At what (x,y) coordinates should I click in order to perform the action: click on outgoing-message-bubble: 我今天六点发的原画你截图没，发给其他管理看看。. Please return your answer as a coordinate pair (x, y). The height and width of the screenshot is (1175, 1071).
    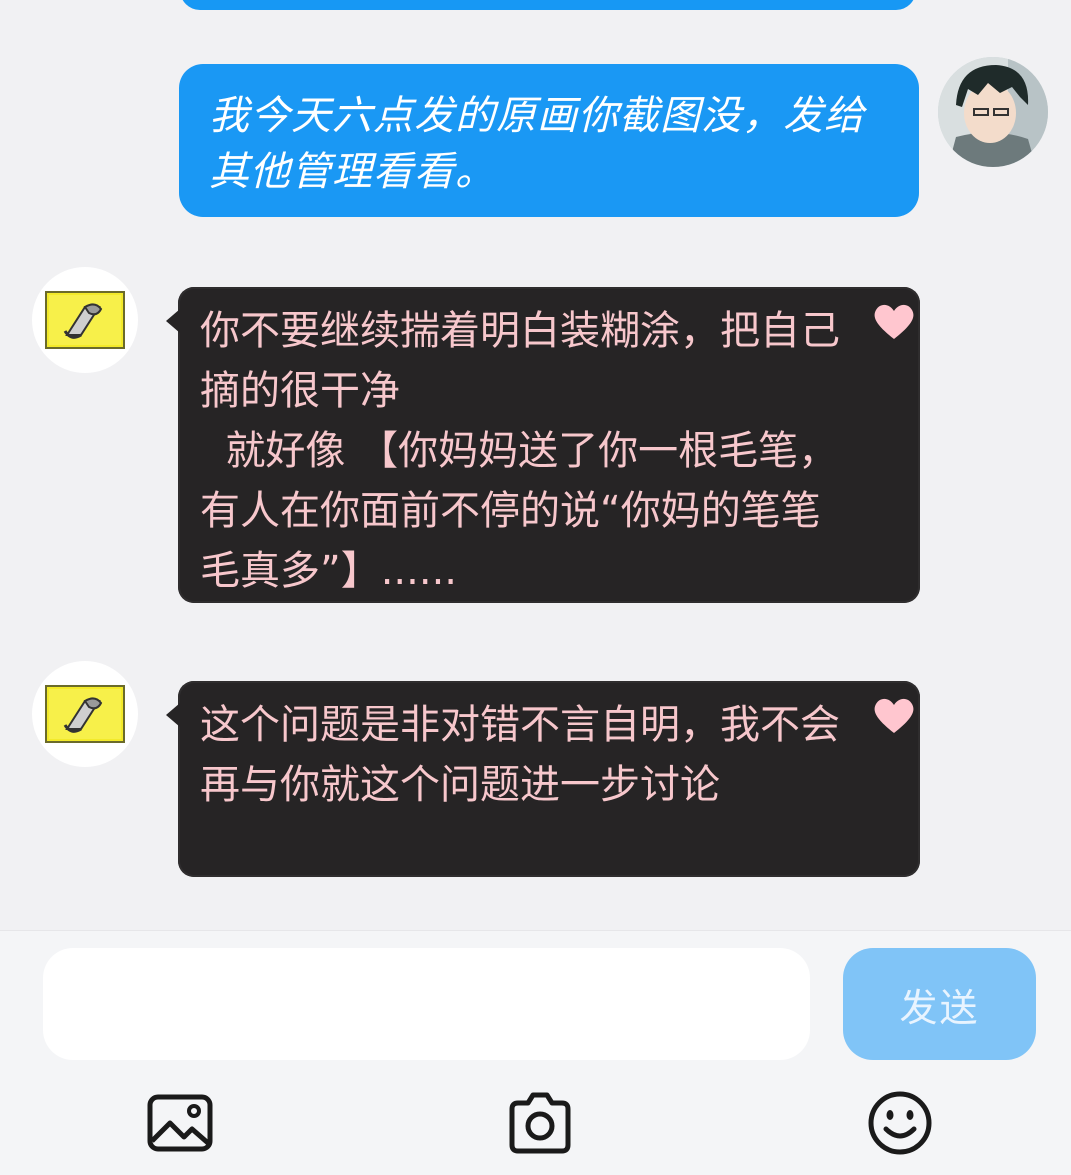
    Looking at the image, I should click on (549, 140).